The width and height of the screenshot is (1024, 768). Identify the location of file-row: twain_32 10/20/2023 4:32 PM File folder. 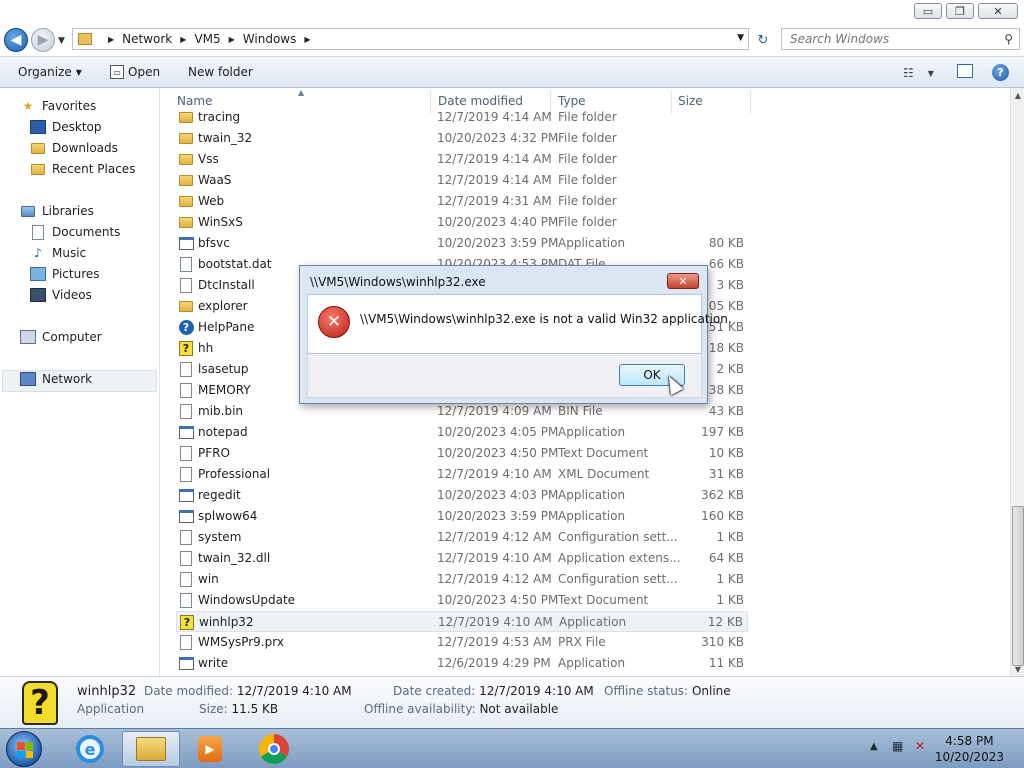
(462, 138).